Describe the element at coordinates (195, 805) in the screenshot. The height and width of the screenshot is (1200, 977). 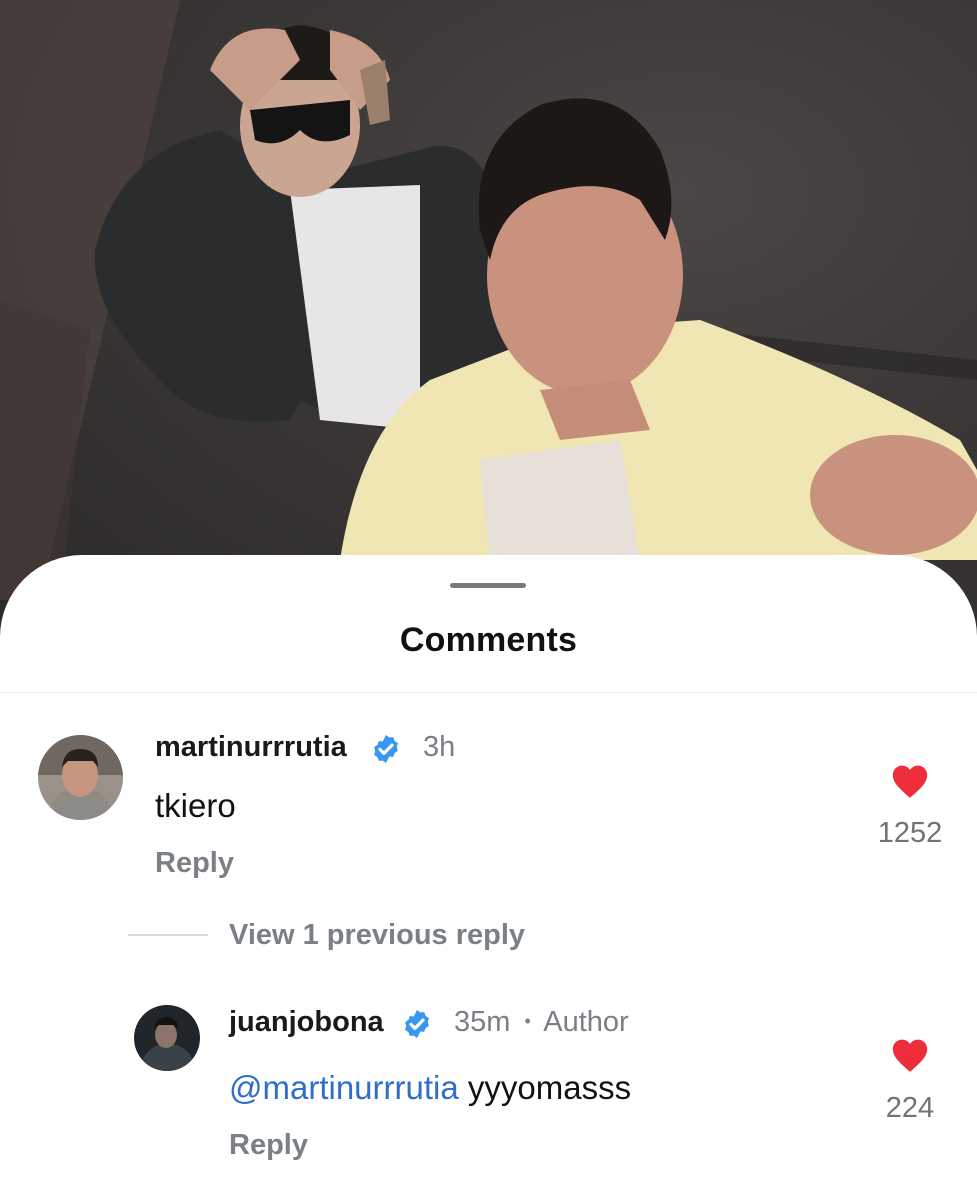
I see `comment-text: tkiero` at that location.